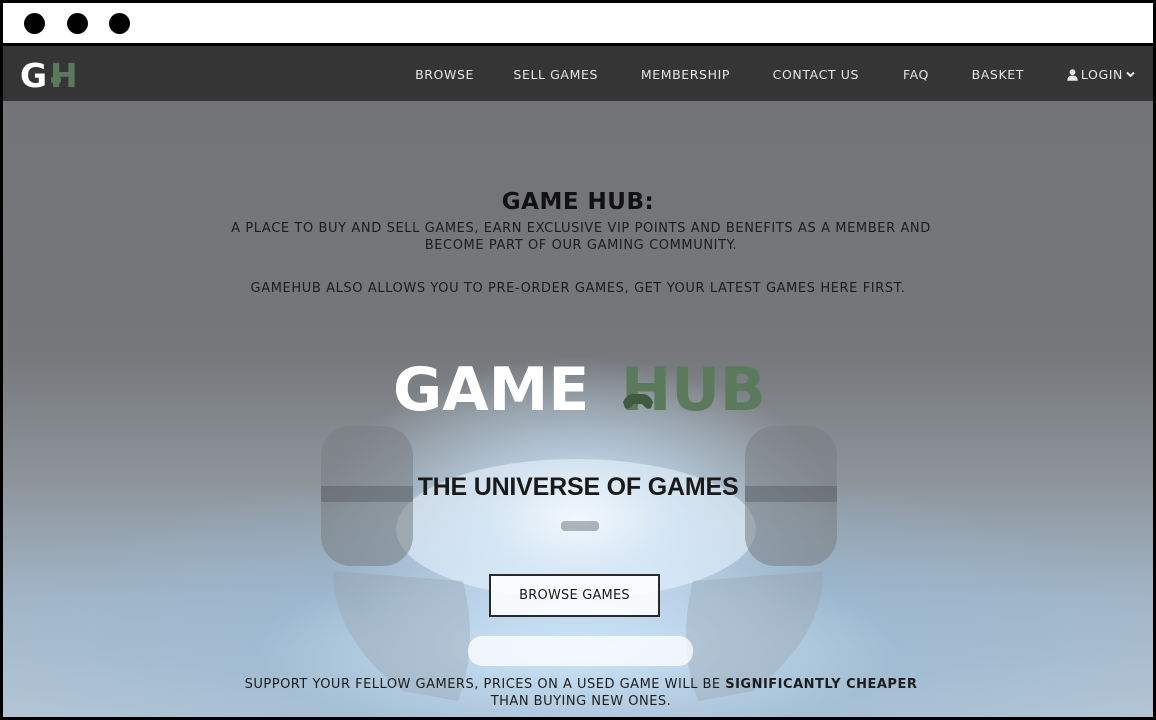 Image resolution: width=1156 pixels, height=720 pixels. What do you see at coordinates (555, 74) in the screenshot?
I see `nav-sell-games: SELL GAMES` at bounding box center [555, 74].